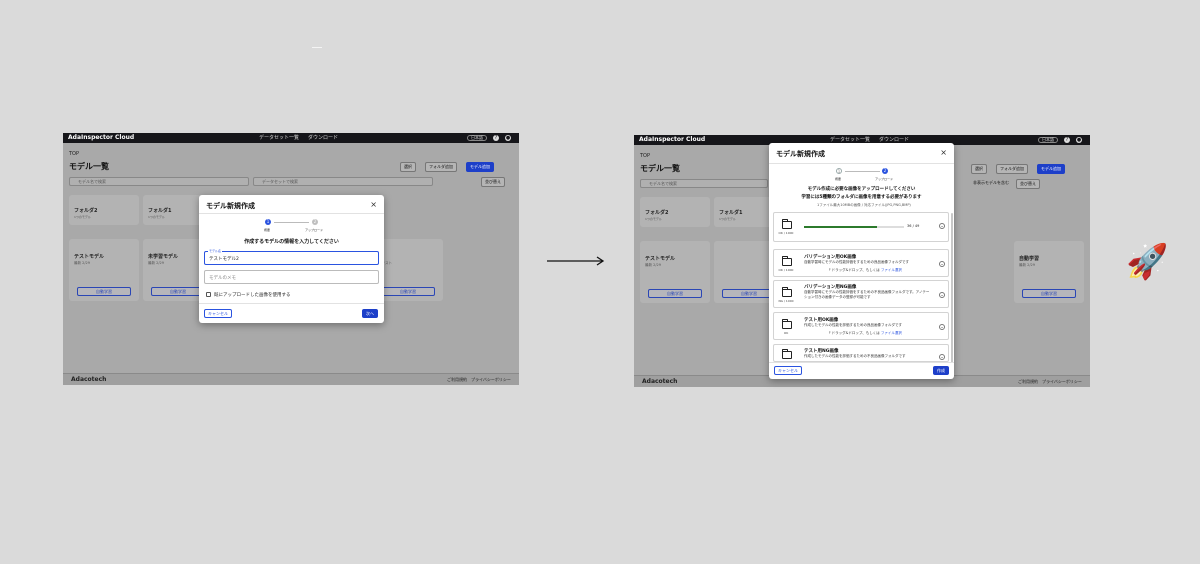 Image resolution: width=1200 pixels, height=564 pixels. What do you see at coordinates (208, 294) in the screenshot?
I see `use-uploaded-checkbox` at bounding box center [208, 294].